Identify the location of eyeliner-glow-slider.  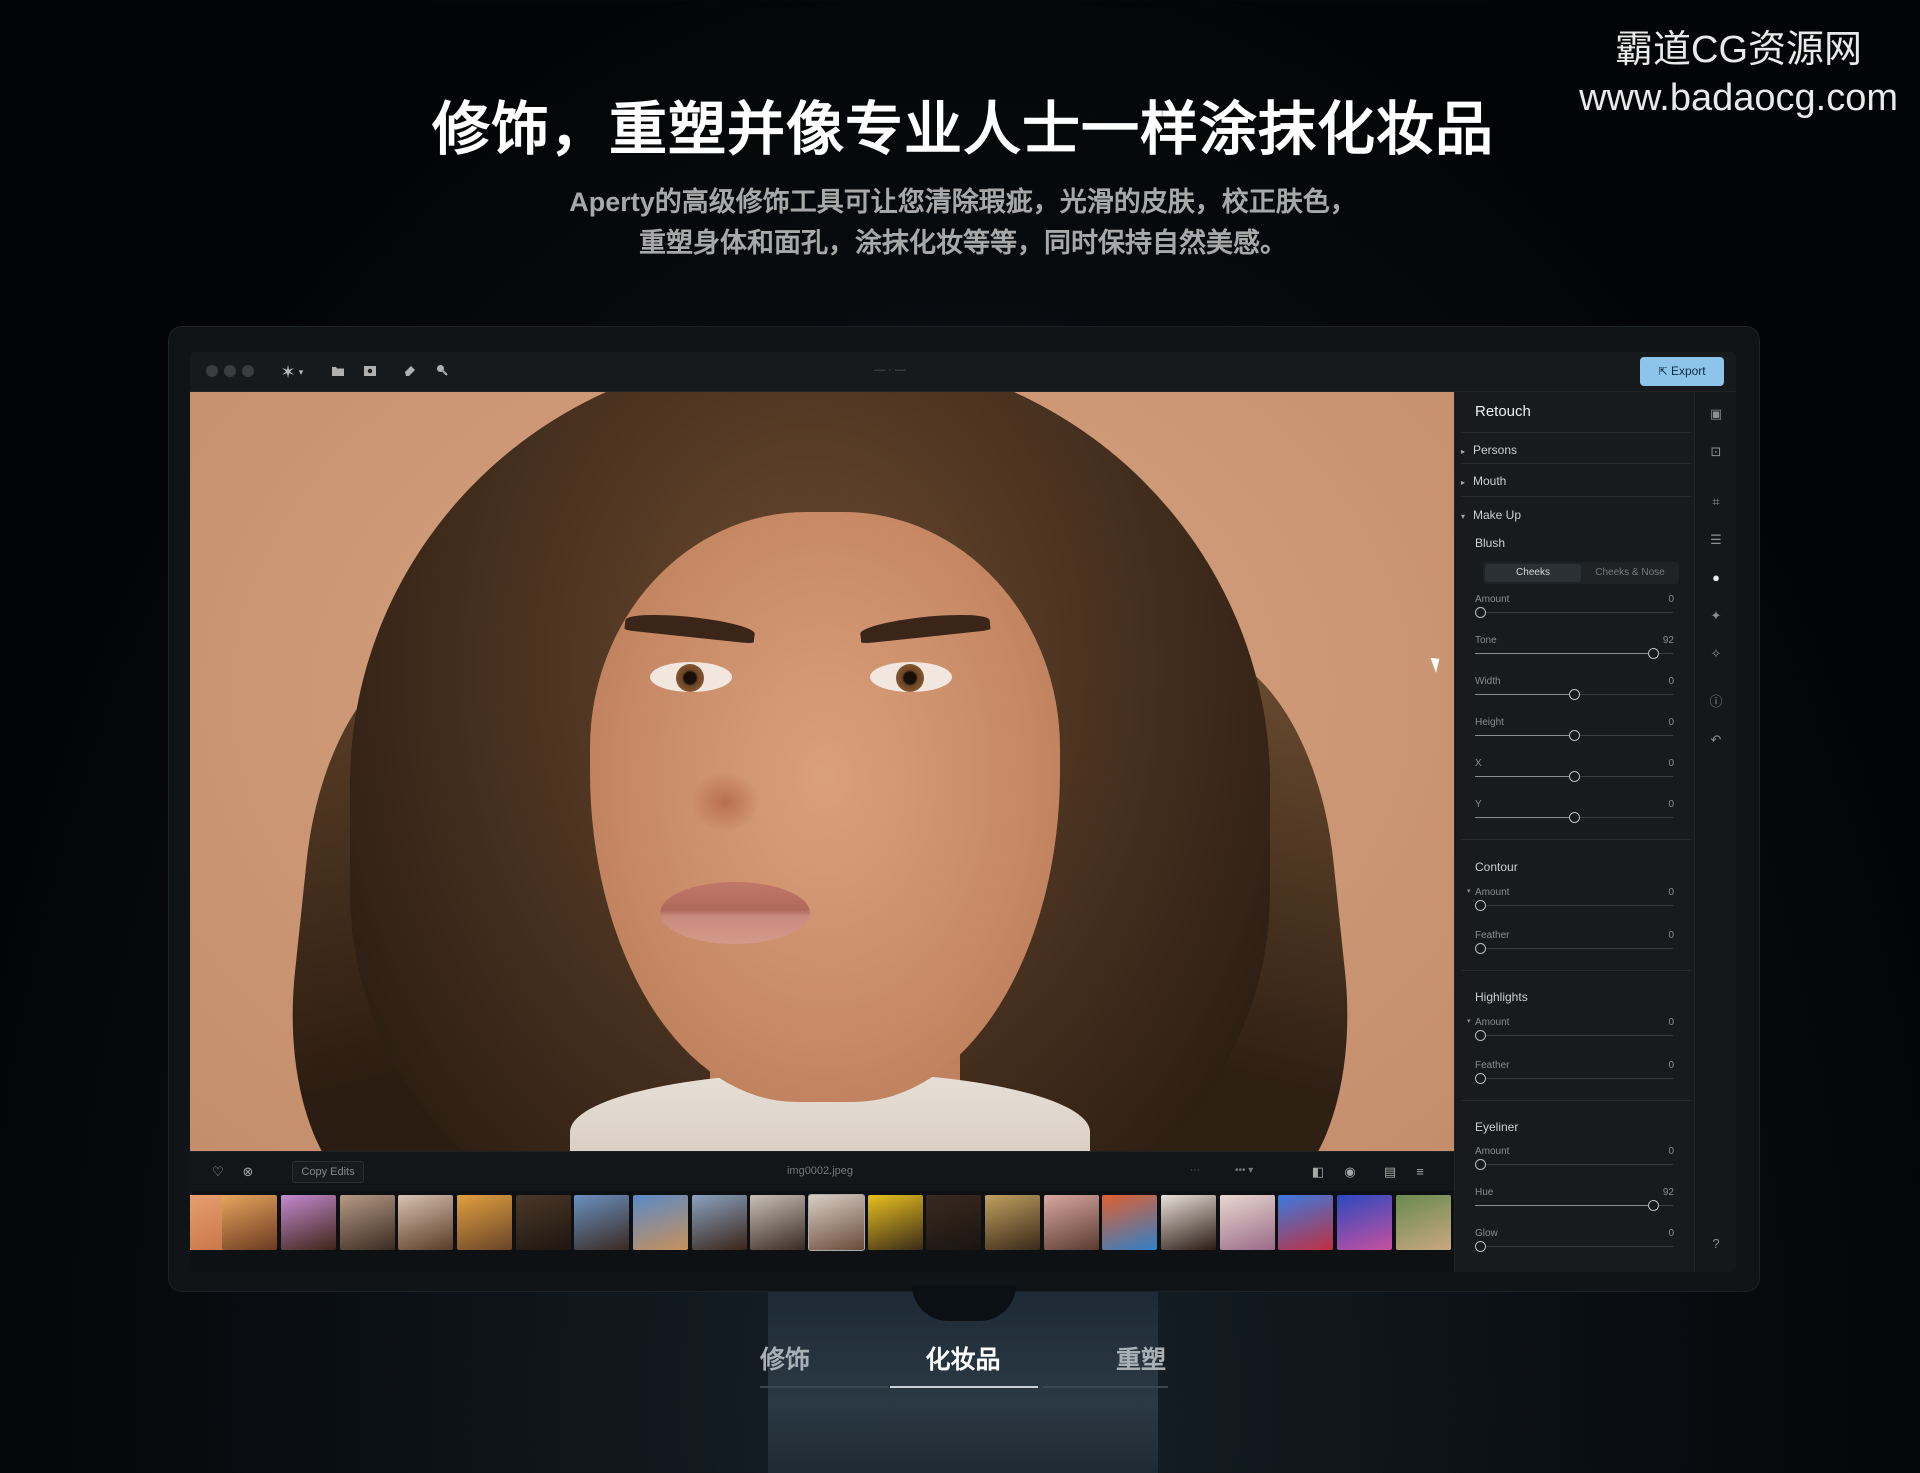
(1574, 1246).